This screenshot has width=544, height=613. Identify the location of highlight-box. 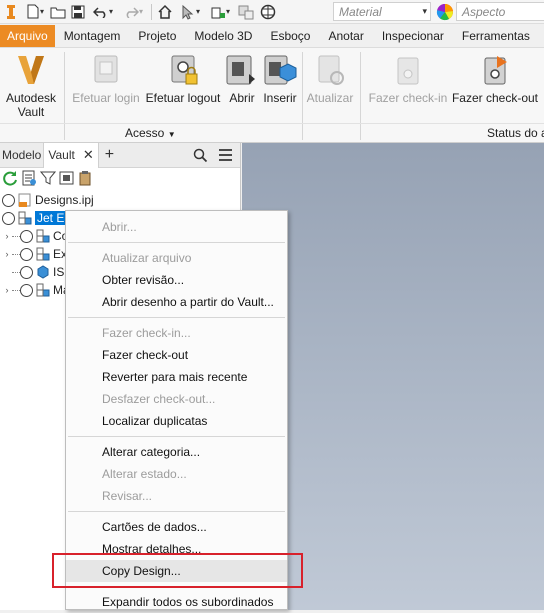
(177, 570).